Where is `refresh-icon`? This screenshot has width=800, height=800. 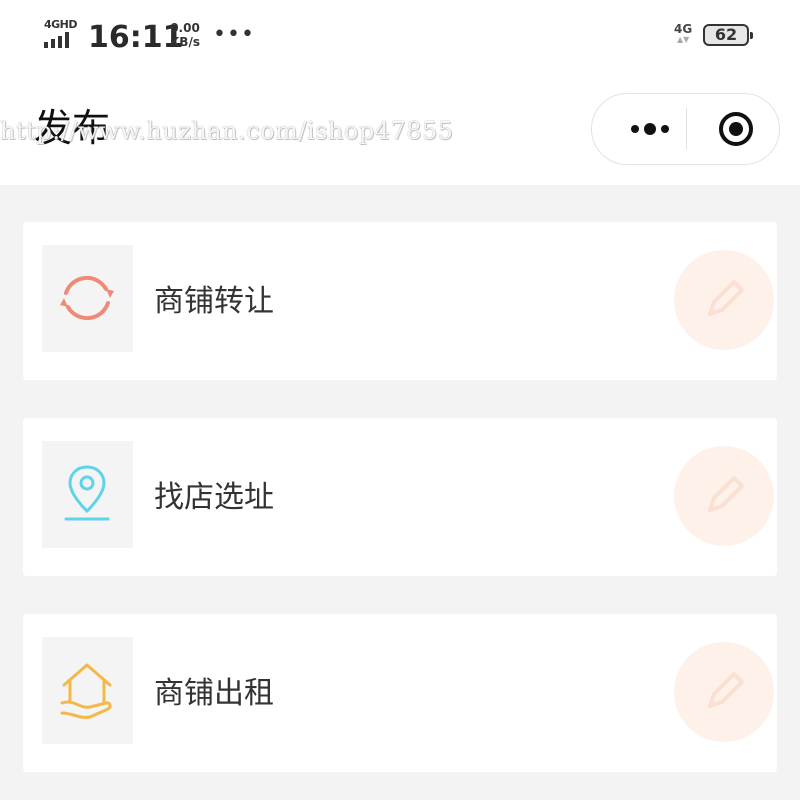 refresh-icon is located at coordinates (87, 298).